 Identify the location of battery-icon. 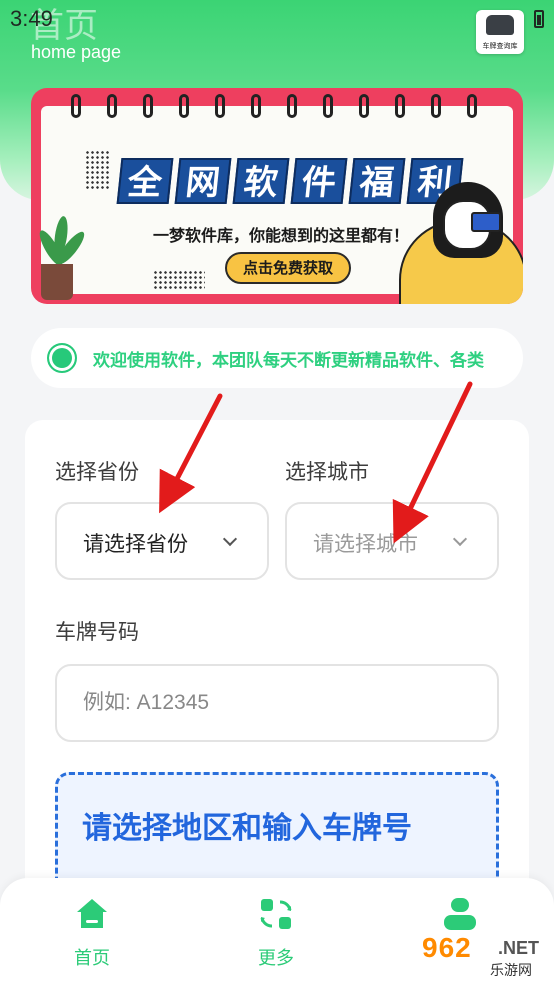
(539, 19).